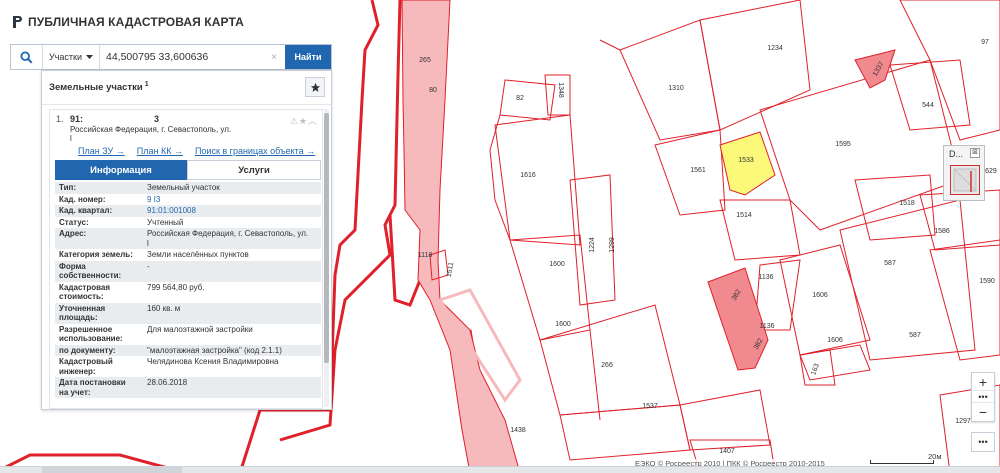 This screenshot has width=1000, height=473. What do you see at coordinates (278, 57) in the screenshot?
I see `clear-search-icon: ×` at bounding box center [278, 57].